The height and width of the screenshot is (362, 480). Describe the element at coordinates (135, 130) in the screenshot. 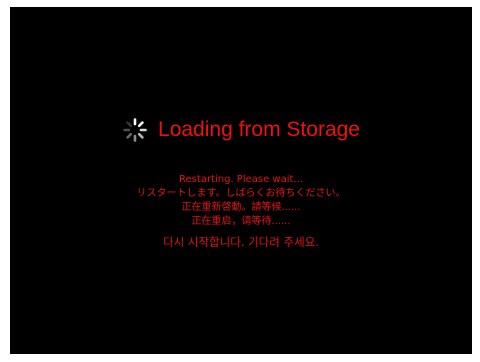

I see `spinner-icon` at that location.